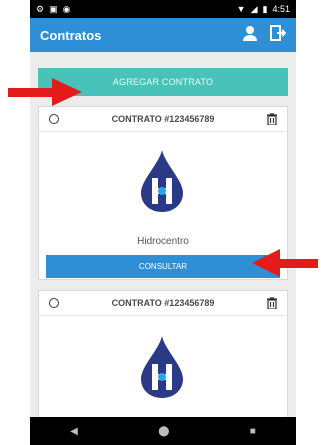 This screenshot has height=445, width=321. Describe the element at coordinates (250, 35) in the screenshot. I see `user-icon` at that location.